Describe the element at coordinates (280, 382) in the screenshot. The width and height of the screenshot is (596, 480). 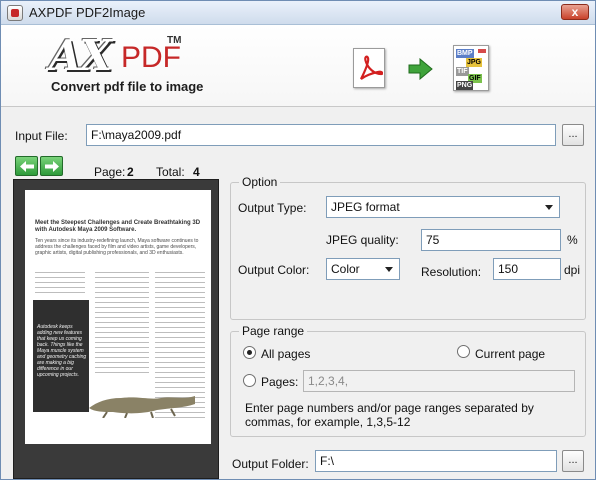
I see `pages-label: Pages:` at that location.